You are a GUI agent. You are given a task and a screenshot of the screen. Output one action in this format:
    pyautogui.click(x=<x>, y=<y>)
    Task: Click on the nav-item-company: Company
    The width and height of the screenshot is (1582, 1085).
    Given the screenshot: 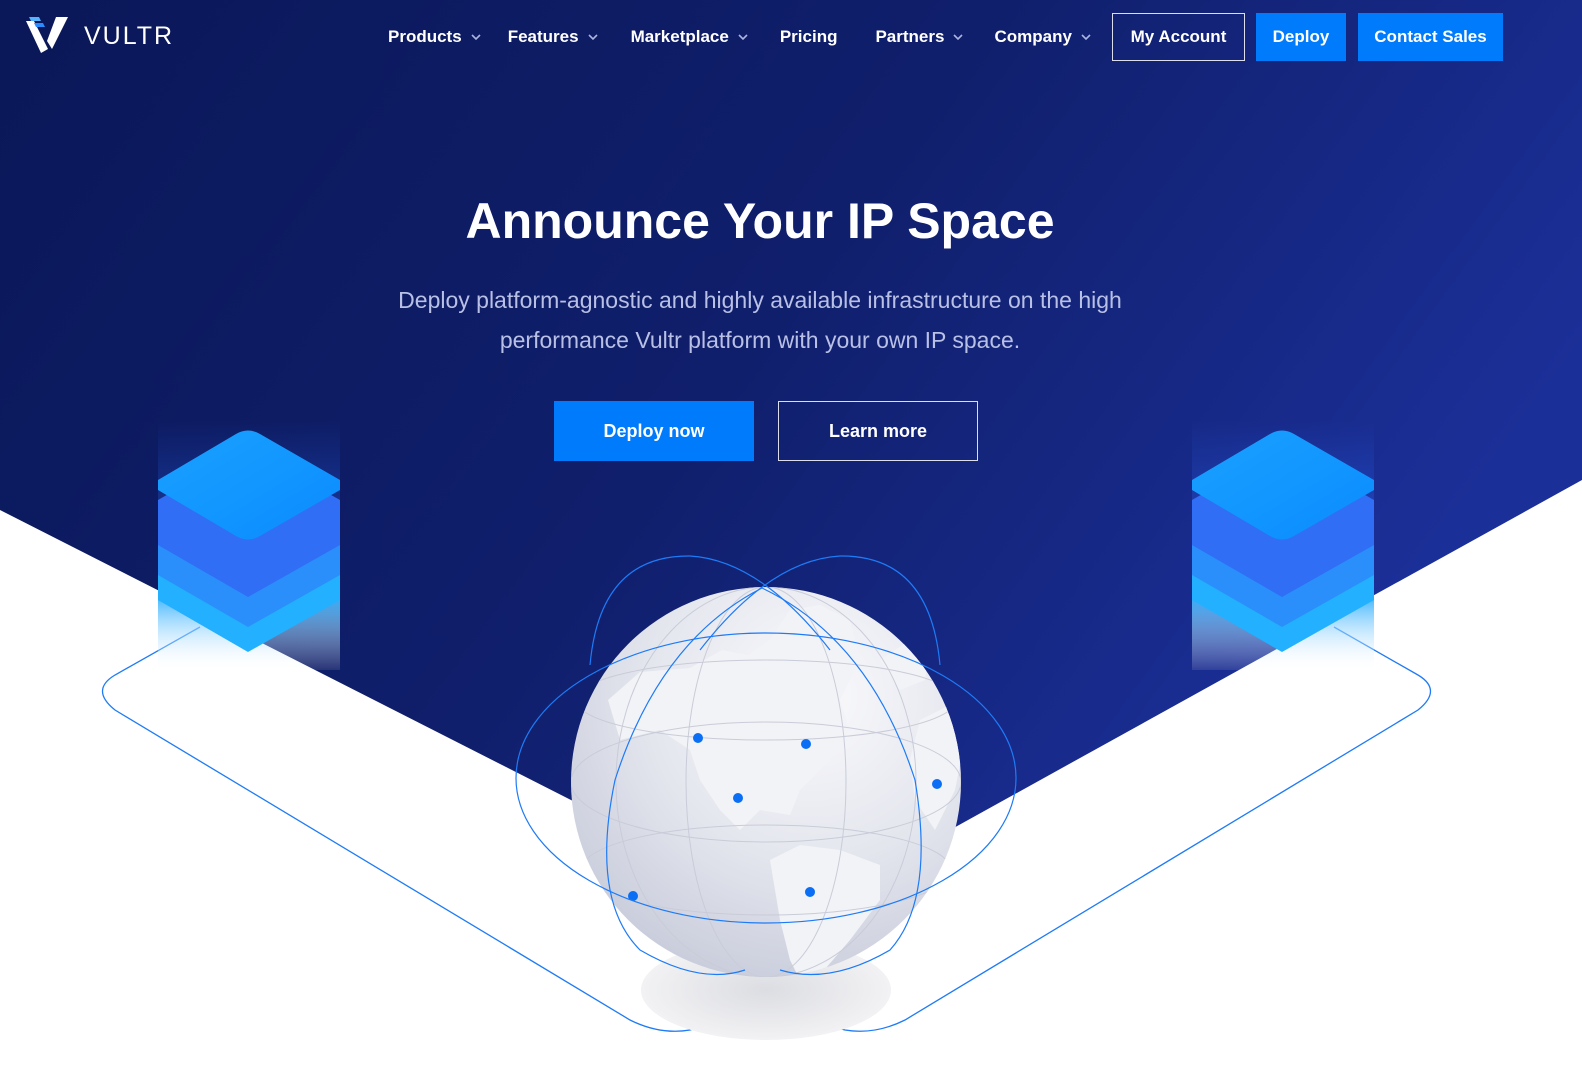 What is the action you would take?
    pyautogui.click(x=1042, y=37)
    